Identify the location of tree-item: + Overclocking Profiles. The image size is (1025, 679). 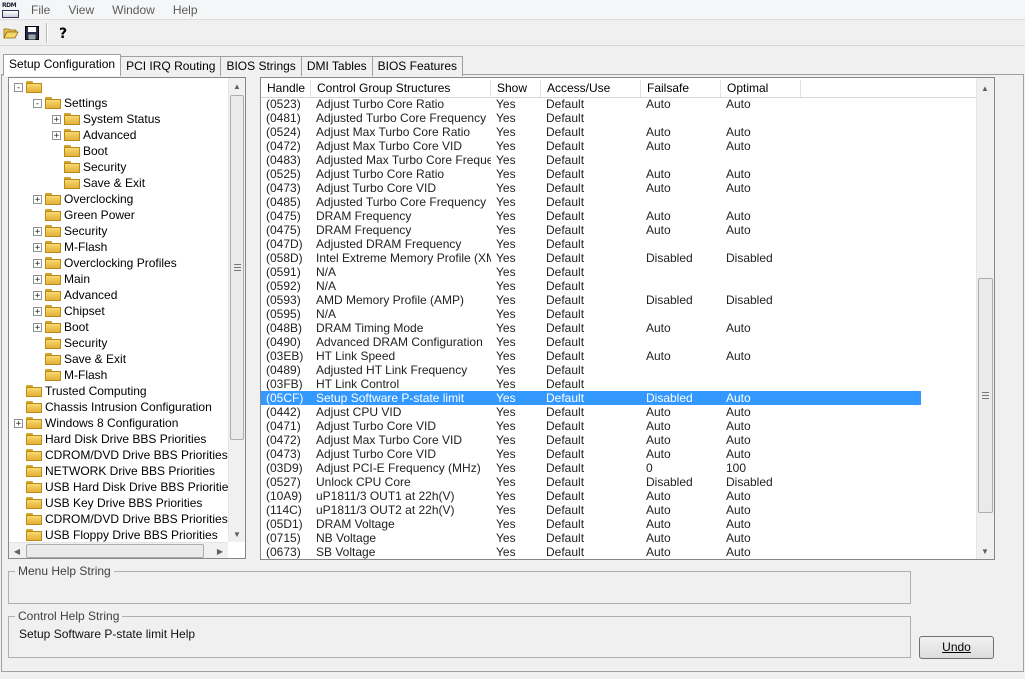
(105, 263).